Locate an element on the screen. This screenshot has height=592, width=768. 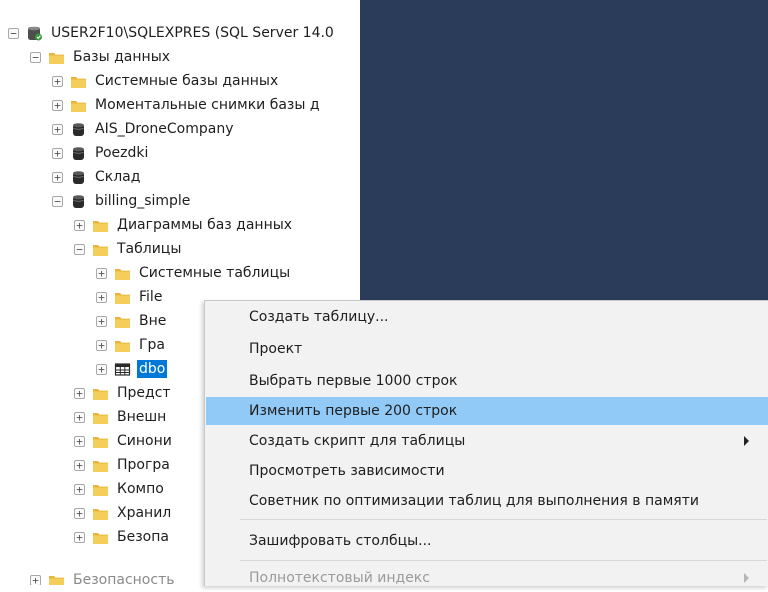
node-label: USER2F10\SQLEXPRES (SQL Server 14.0 is located at coordinates (192, 33).